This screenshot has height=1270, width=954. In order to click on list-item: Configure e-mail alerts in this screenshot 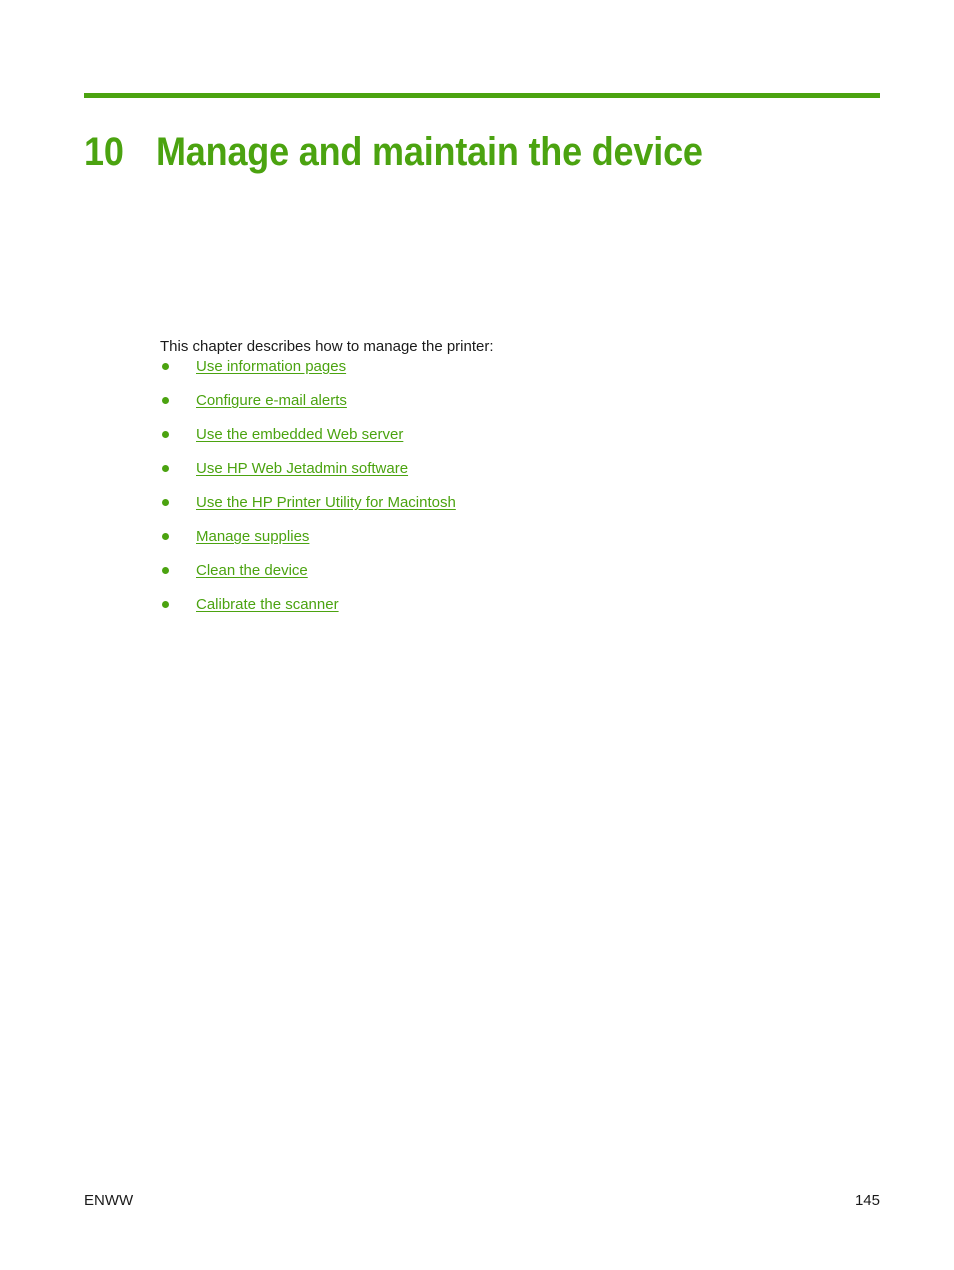, I will do `click(510, 407)`.